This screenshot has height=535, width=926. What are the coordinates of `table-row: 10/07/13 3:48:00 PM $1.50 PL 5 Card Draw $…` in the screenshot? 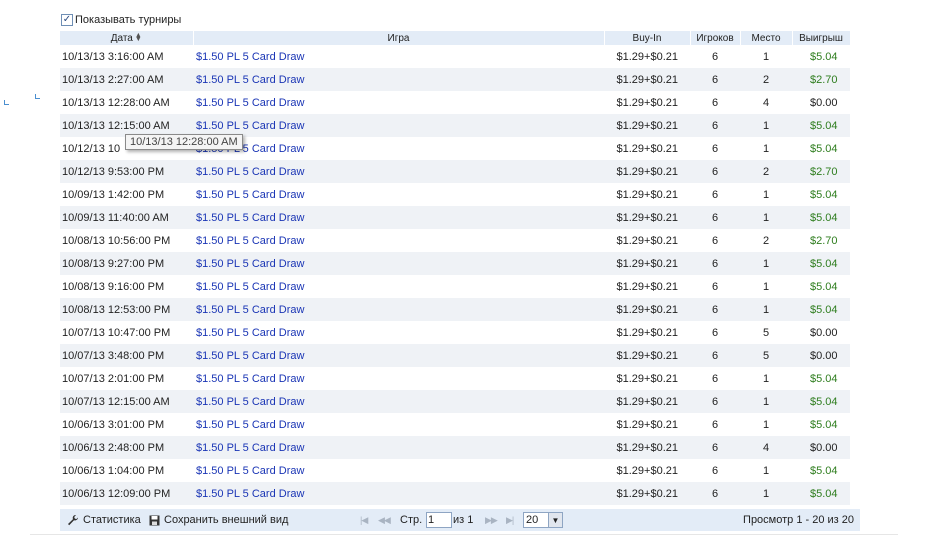 It's located at (460, 355).